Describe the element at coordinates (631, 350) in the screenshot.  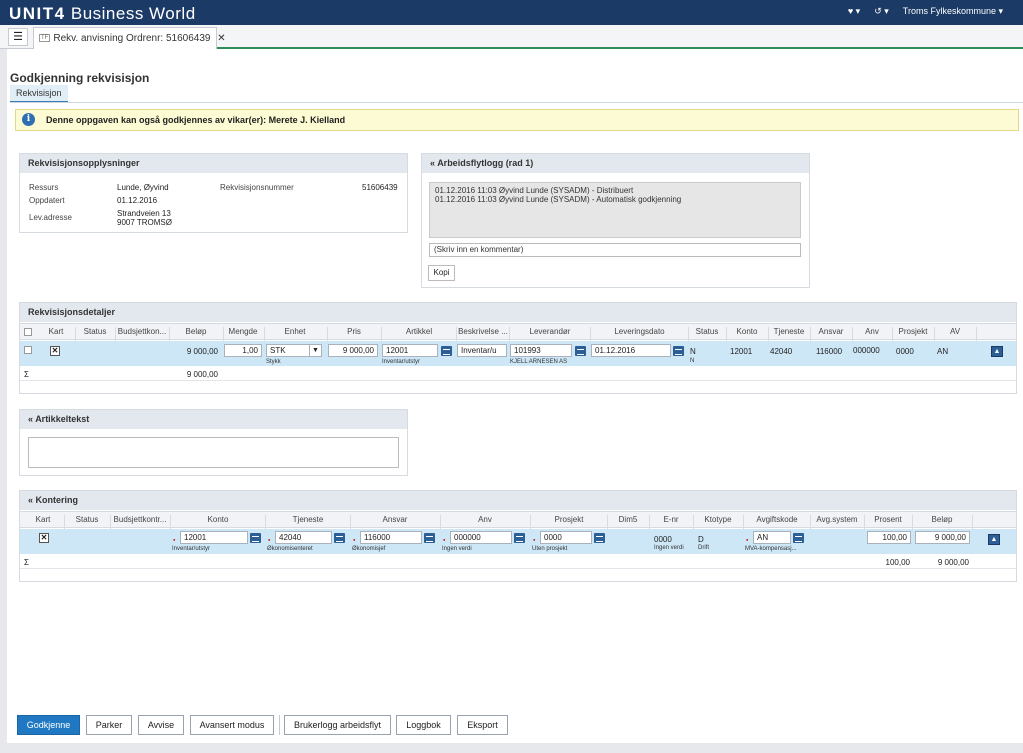
I see `leveringsdato-input: 01.12.2016` at that location.